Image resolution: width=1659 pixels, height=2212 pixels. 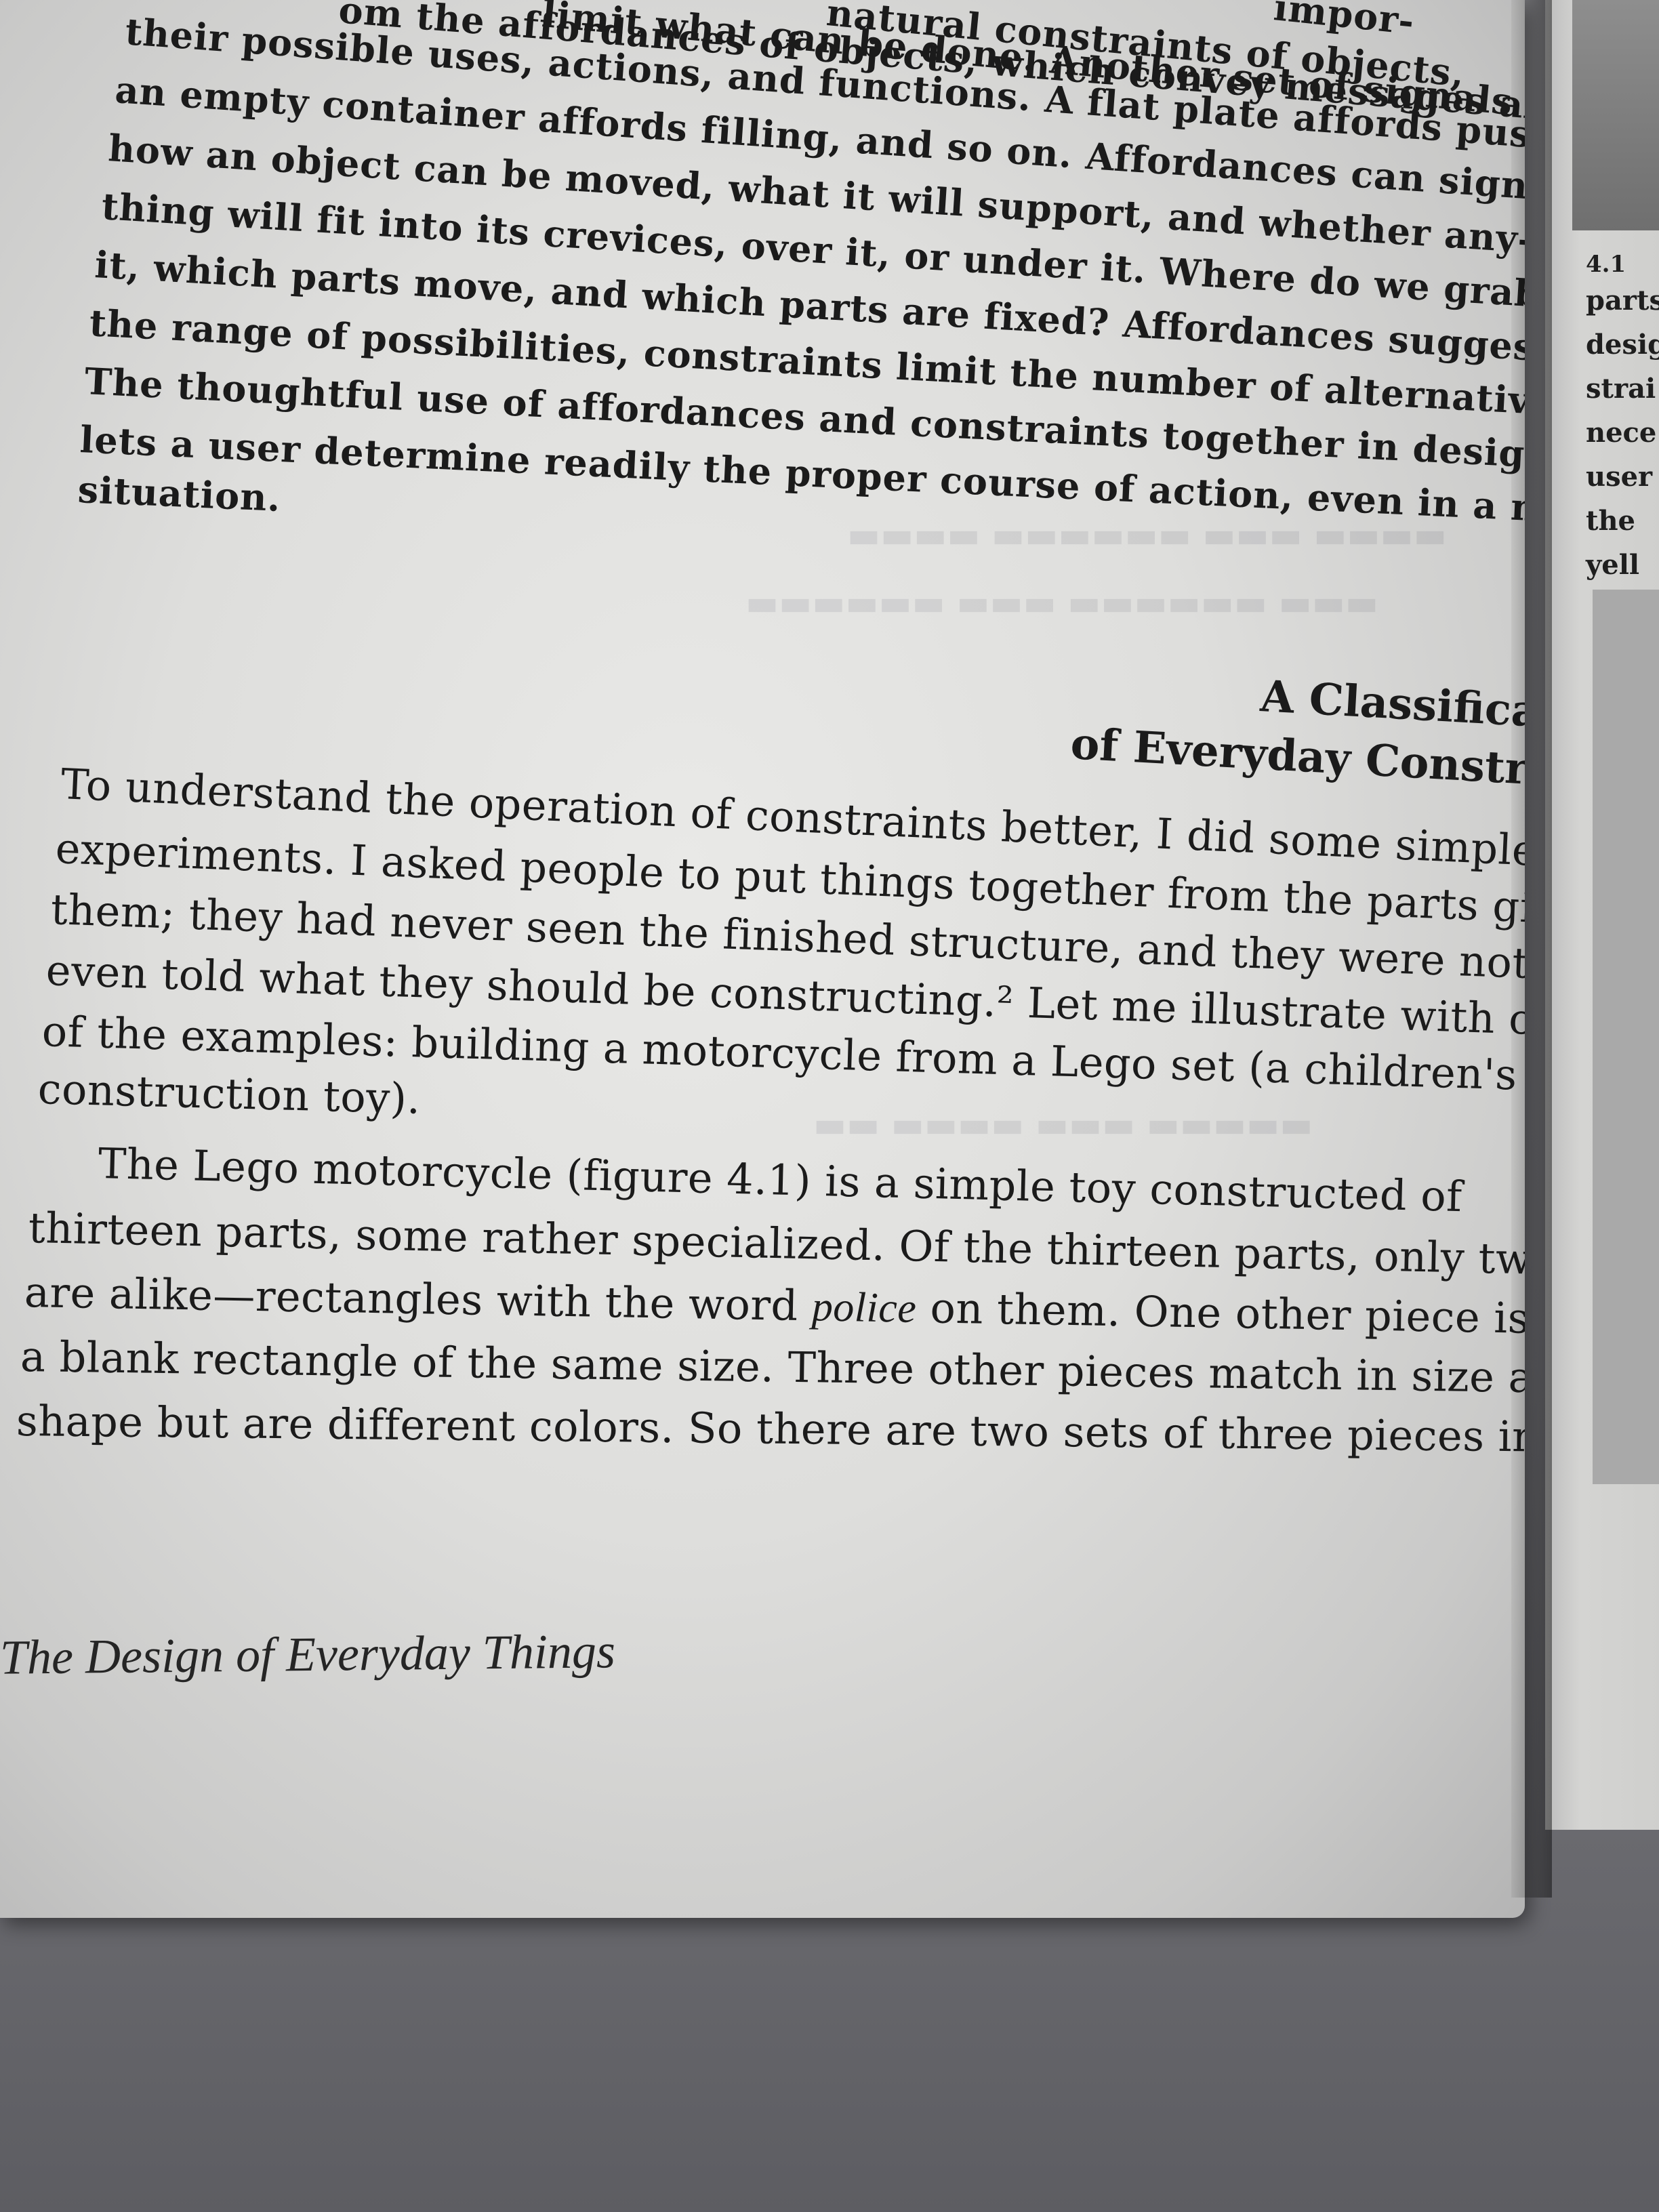 What do you see at coordinates (1620, 477) in the screenshot?
I see `margin-word: user` at bounding box center [1620, 477].